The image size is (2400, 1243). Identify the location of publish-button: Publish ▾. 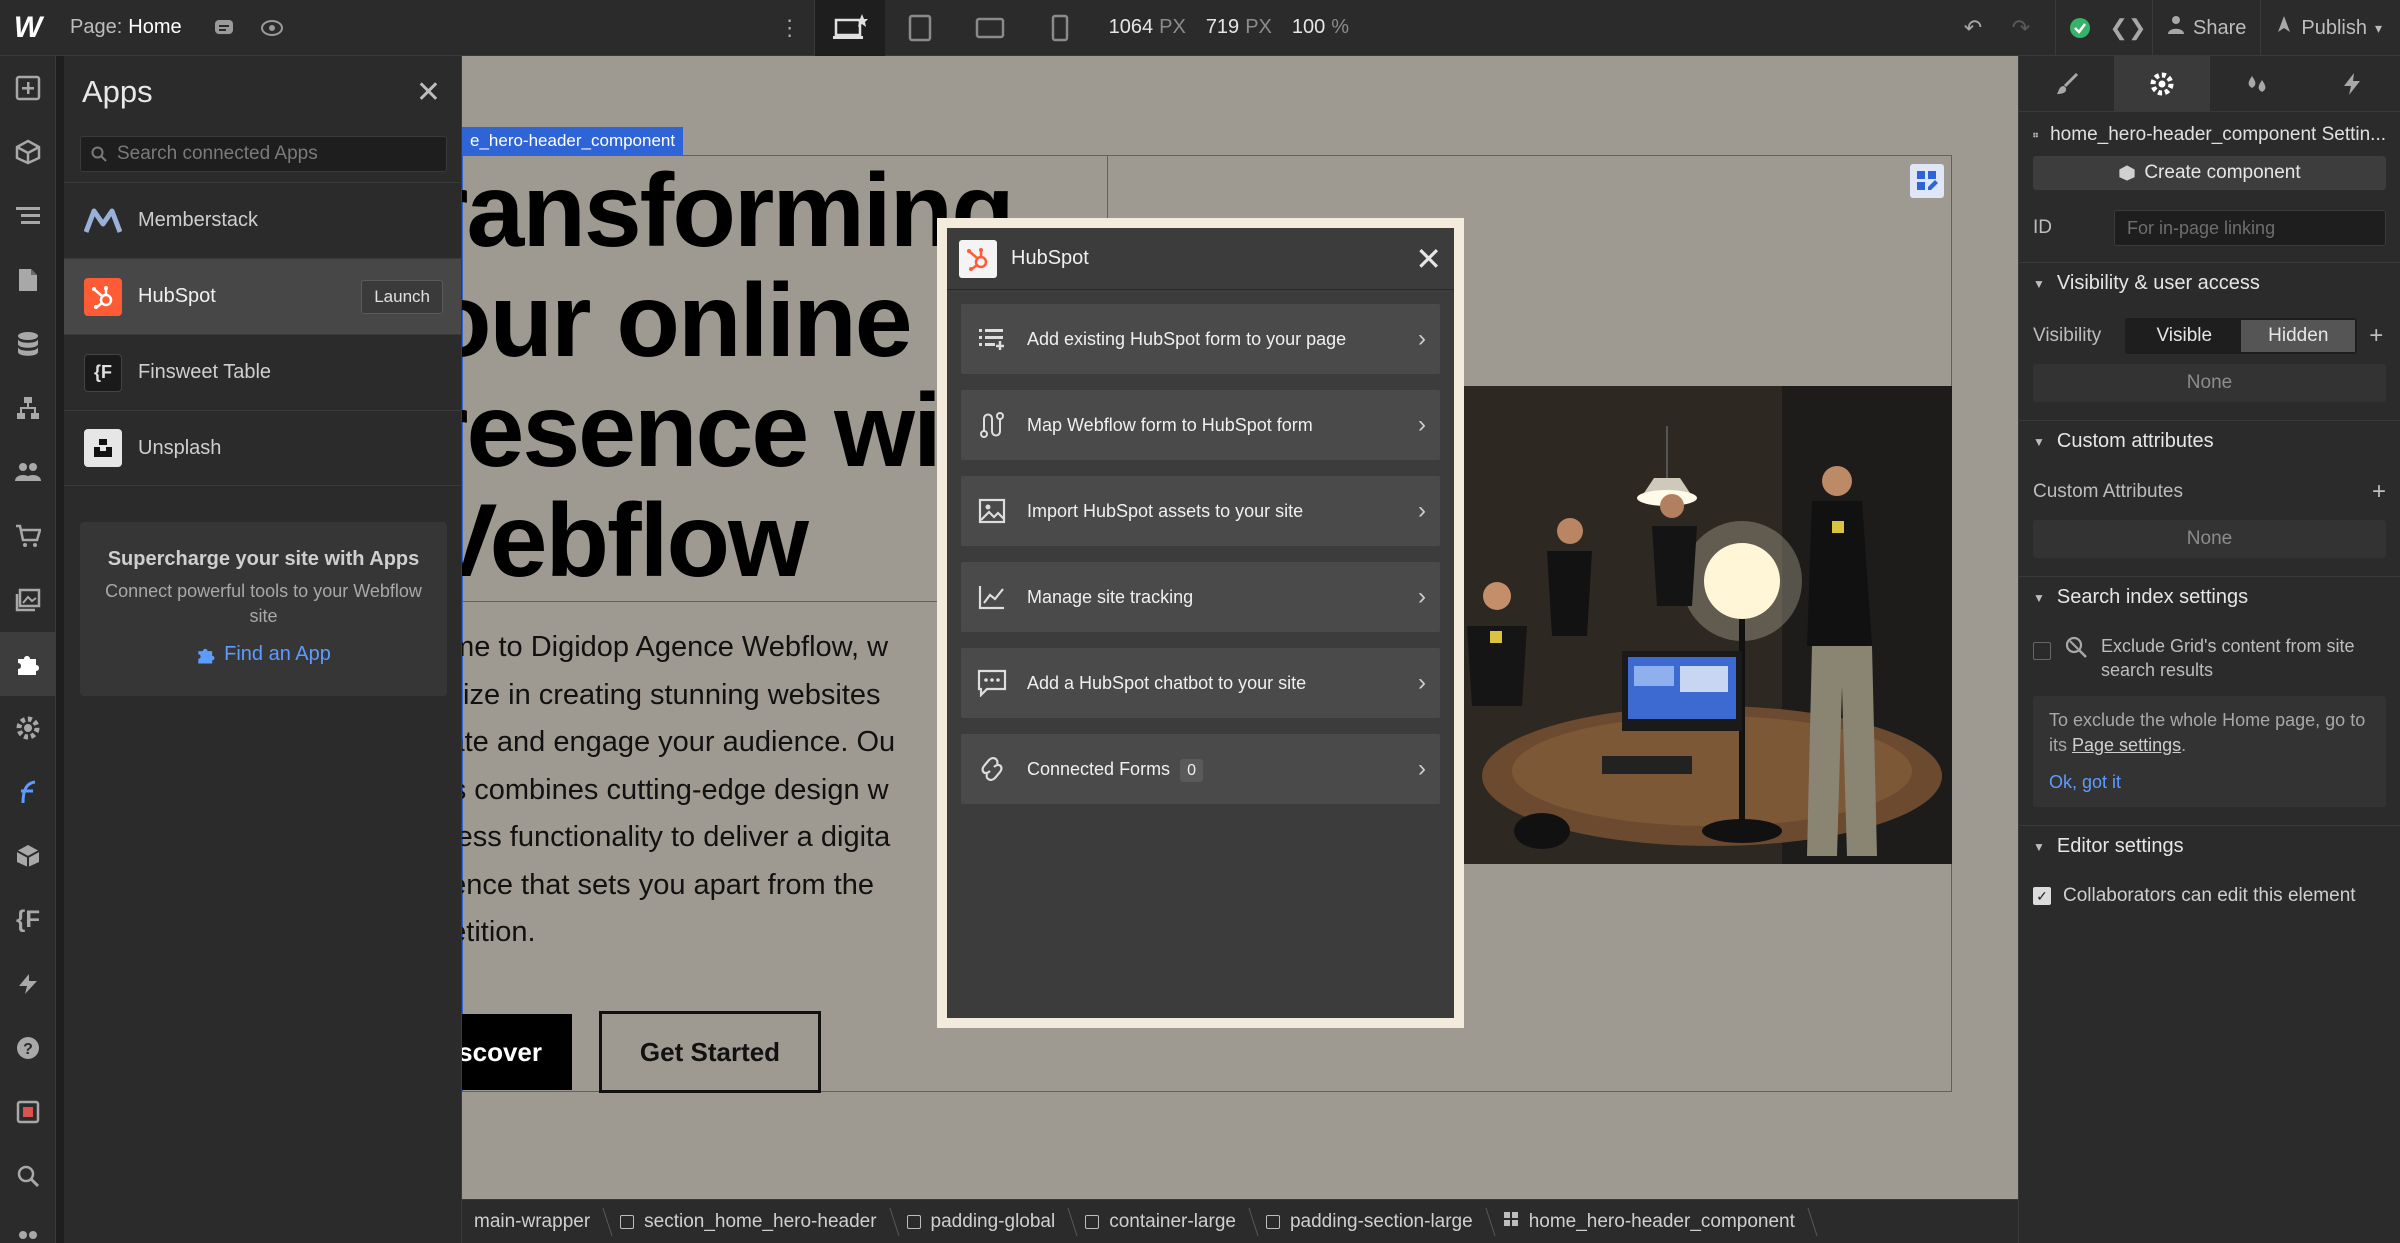
(2330, 28).